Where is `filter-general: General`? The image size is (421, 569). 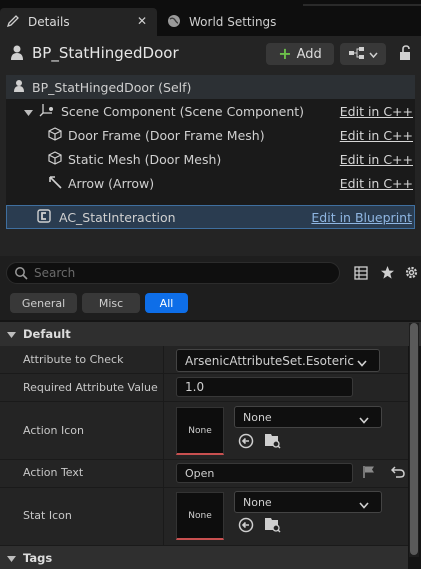 filter-general: General is located at coordinates (43, 303).